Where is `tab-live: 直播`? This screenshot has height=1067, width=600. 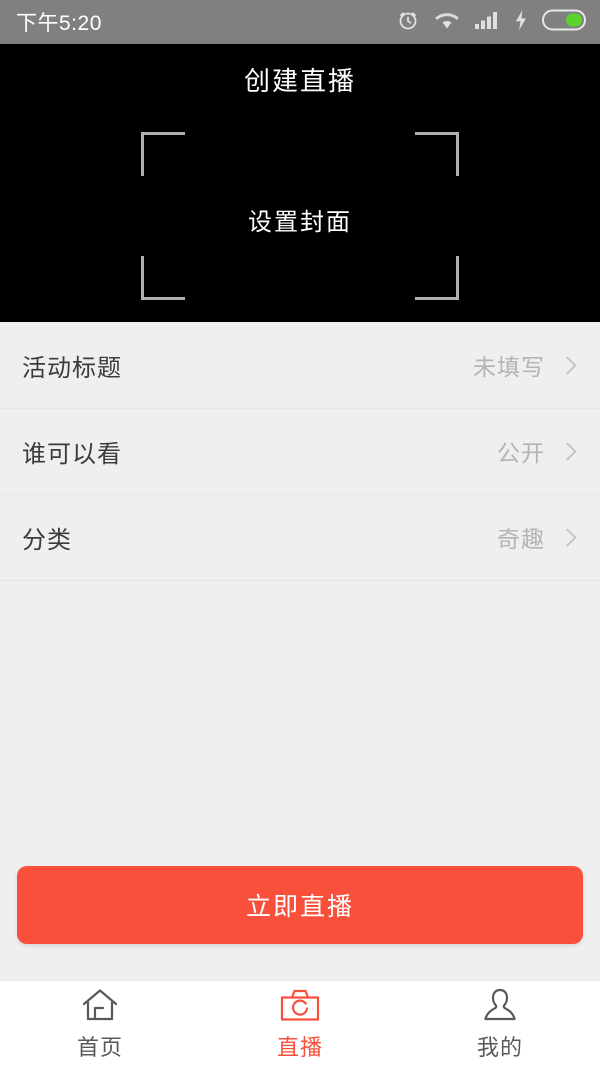 tab-live: 直播 is located at coordinates (300, 1024).